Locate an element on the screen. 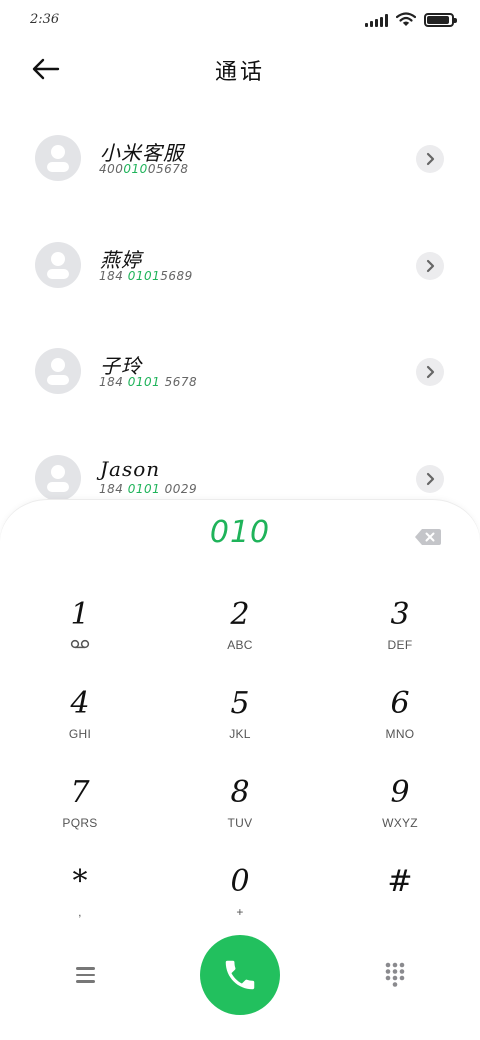 The width and height of the screenshot is (480, 1040). key-letters: JKL is located at coordinates (240, 734).